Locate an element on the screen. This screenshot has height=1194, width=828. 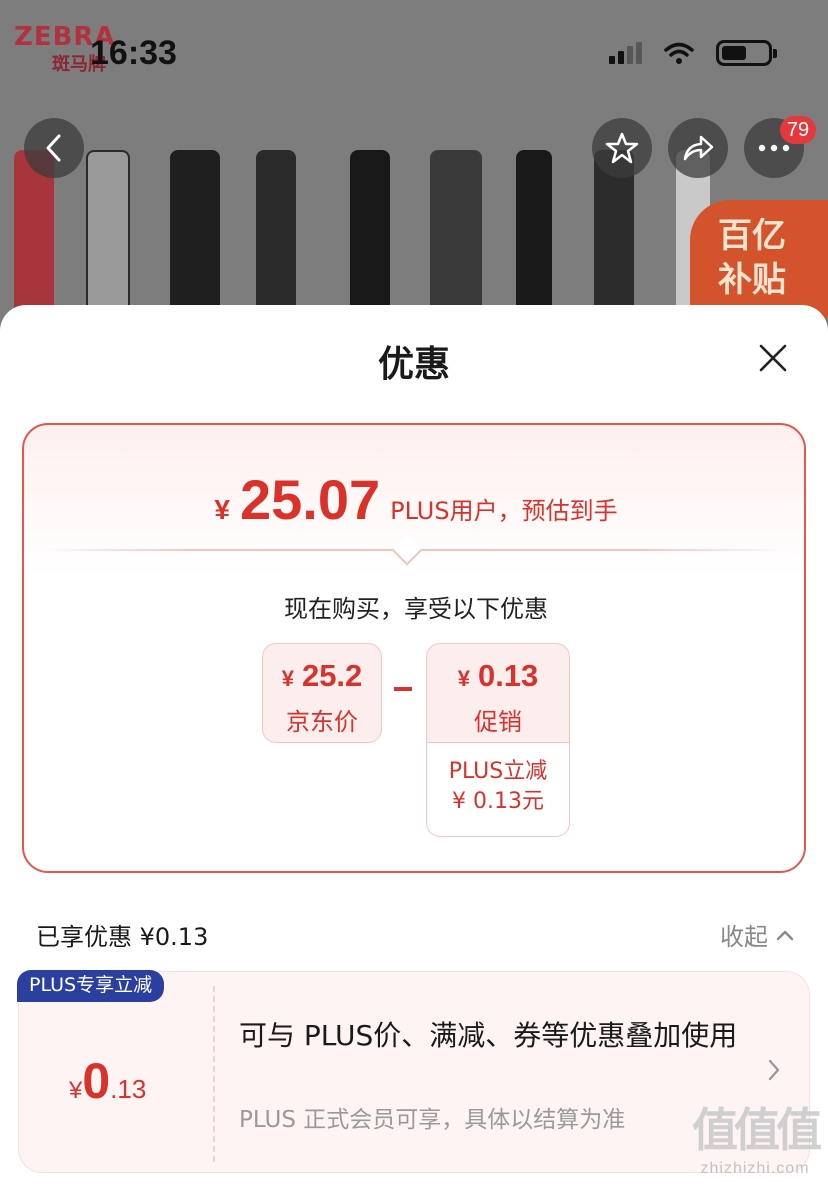
chevron-up-icon is located at coordinates (785, 935).